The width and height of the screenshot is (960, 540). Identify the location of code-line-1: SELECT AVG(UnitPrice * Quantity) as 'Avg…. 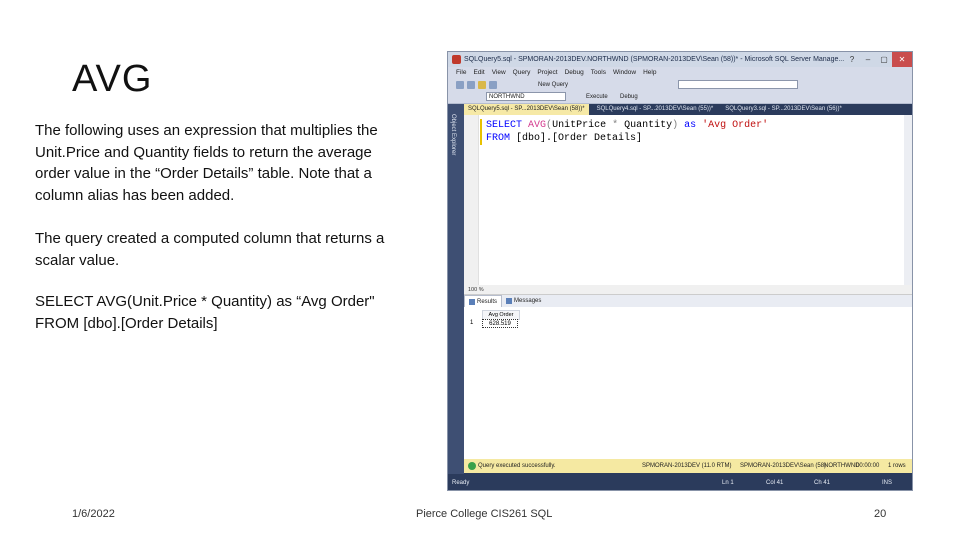
(627, 125).